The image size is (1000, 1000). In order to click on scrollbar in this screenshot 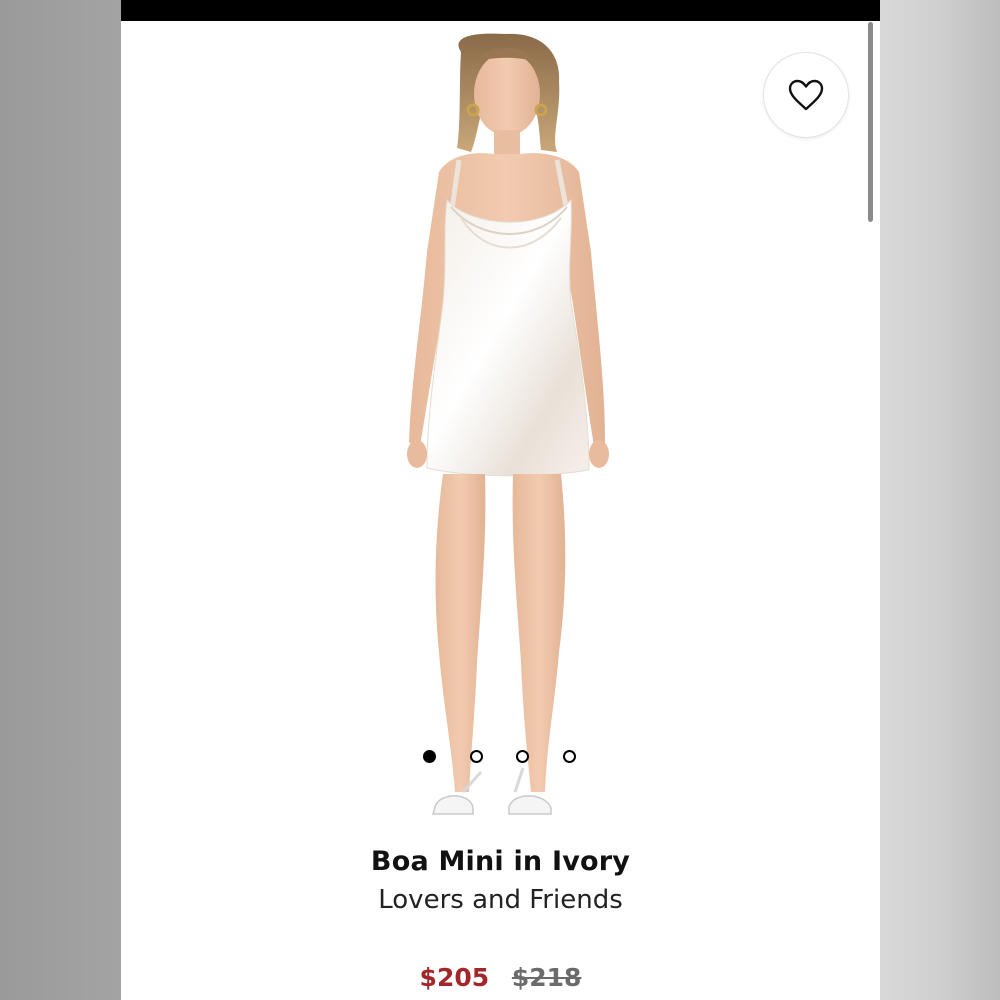, I will do `click(870, 122)`.